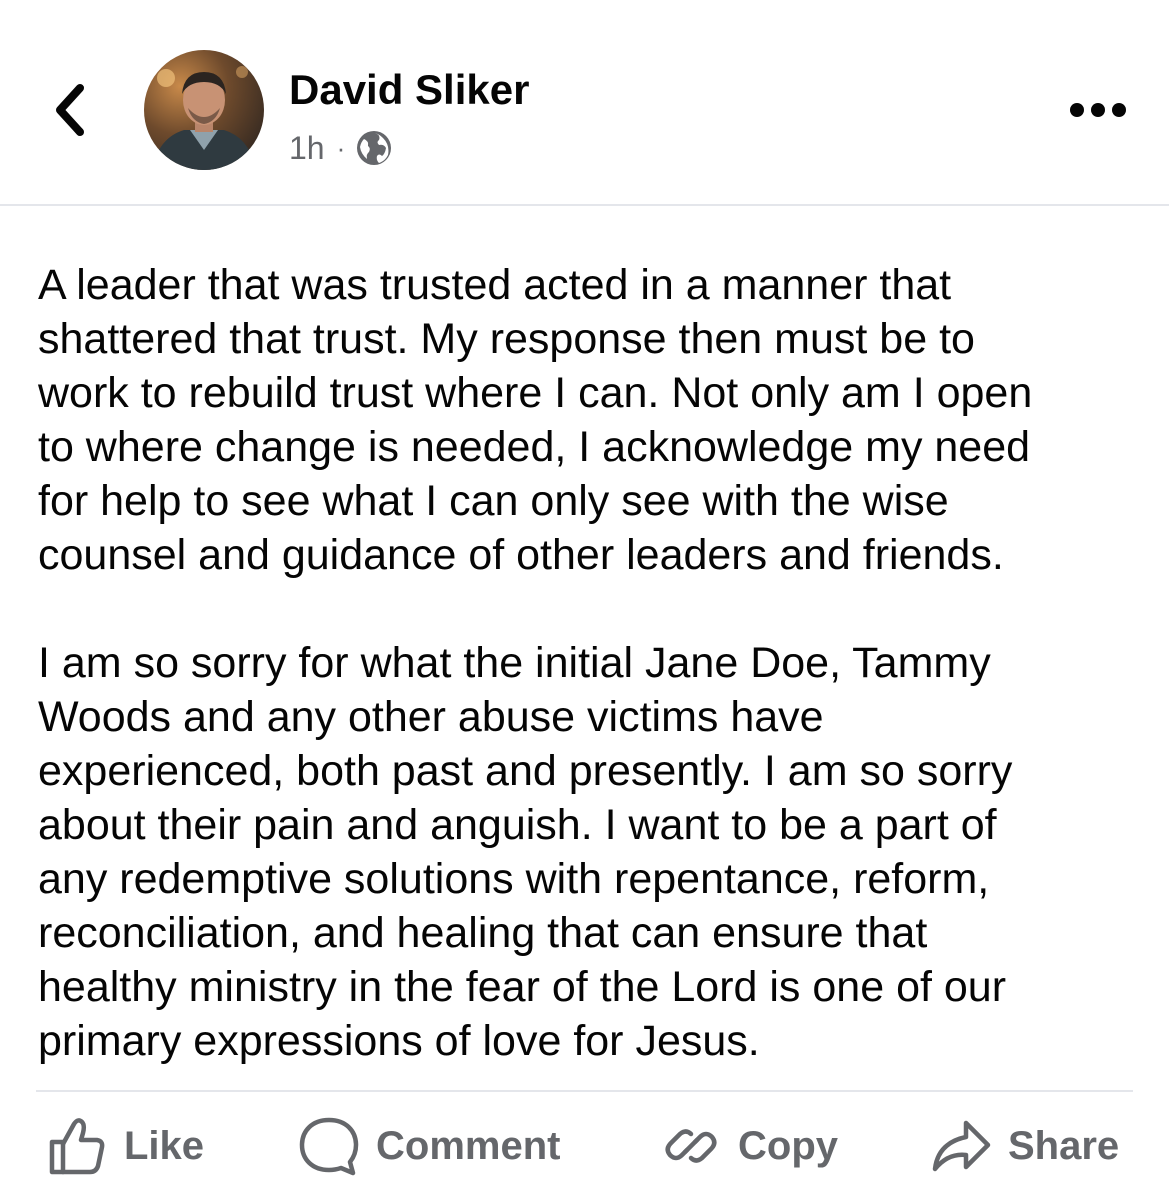  I want to click on chevron-left-icon, so click(70, 110).